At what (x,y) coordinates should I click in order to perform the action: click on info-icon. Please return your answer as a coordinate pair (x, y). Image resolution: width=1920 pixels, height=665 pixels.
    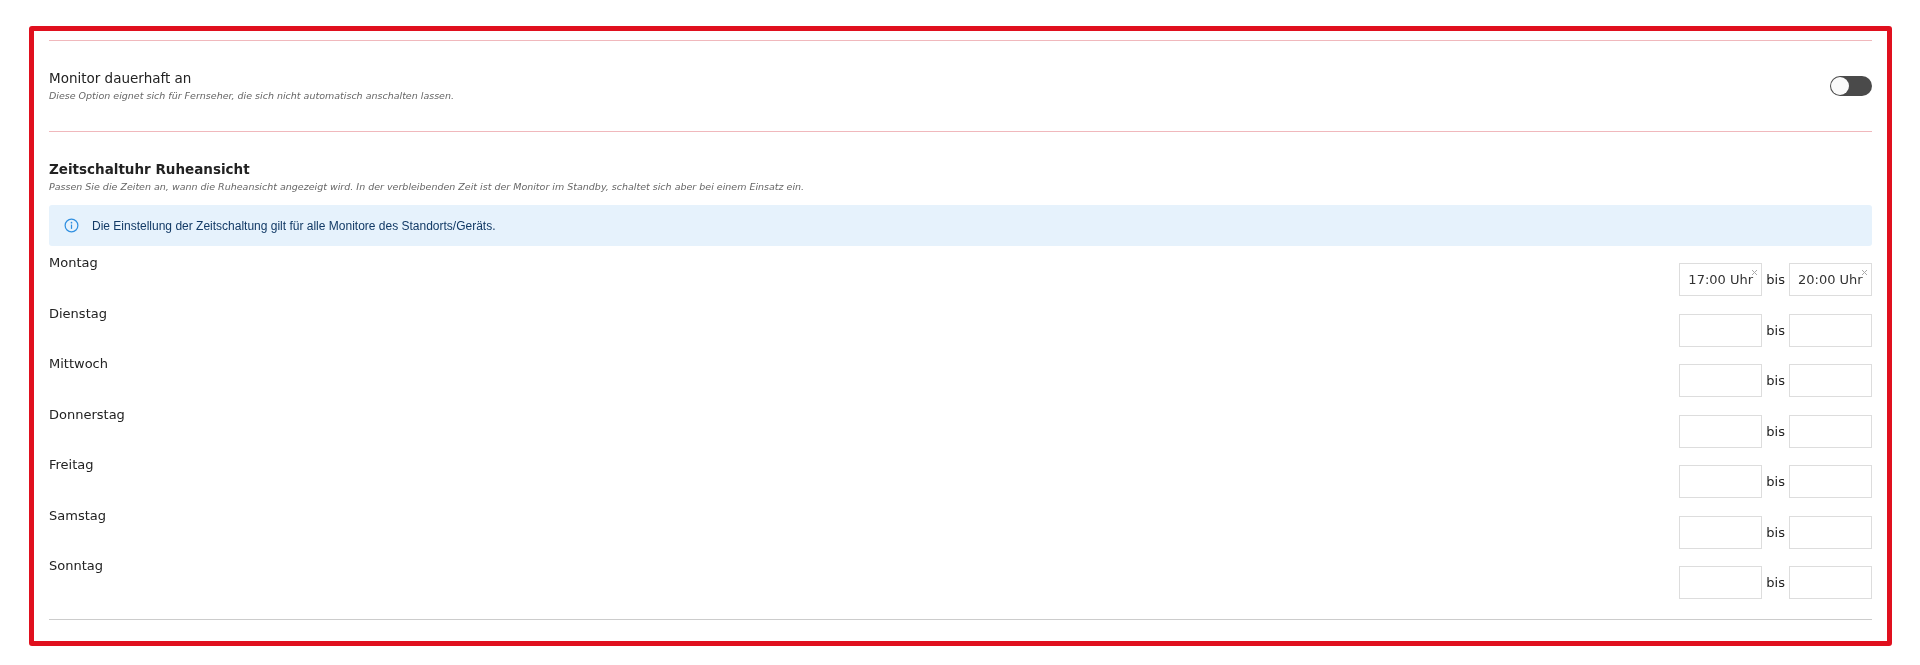
    Looking at the image, I should click on (71, 225).